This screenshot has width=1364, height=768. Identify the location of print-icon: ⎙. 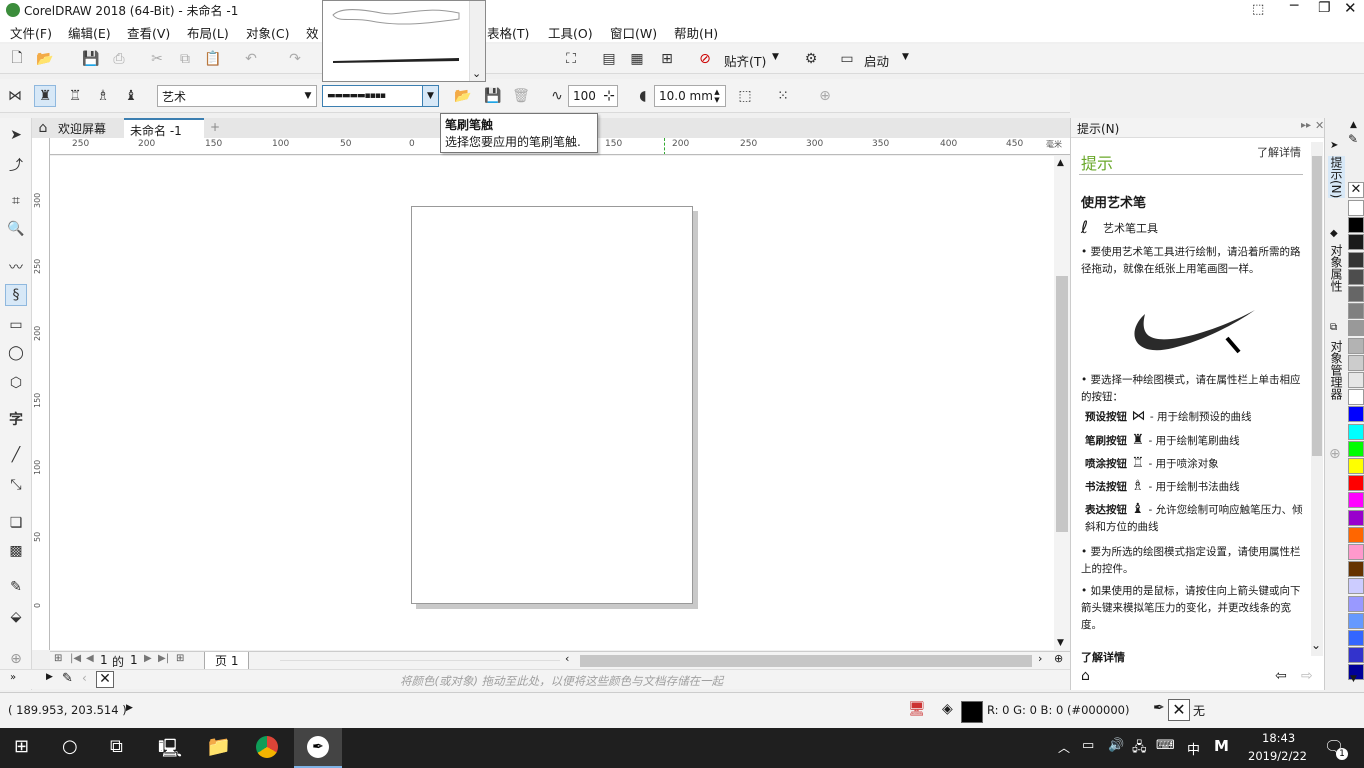
(119, 59).